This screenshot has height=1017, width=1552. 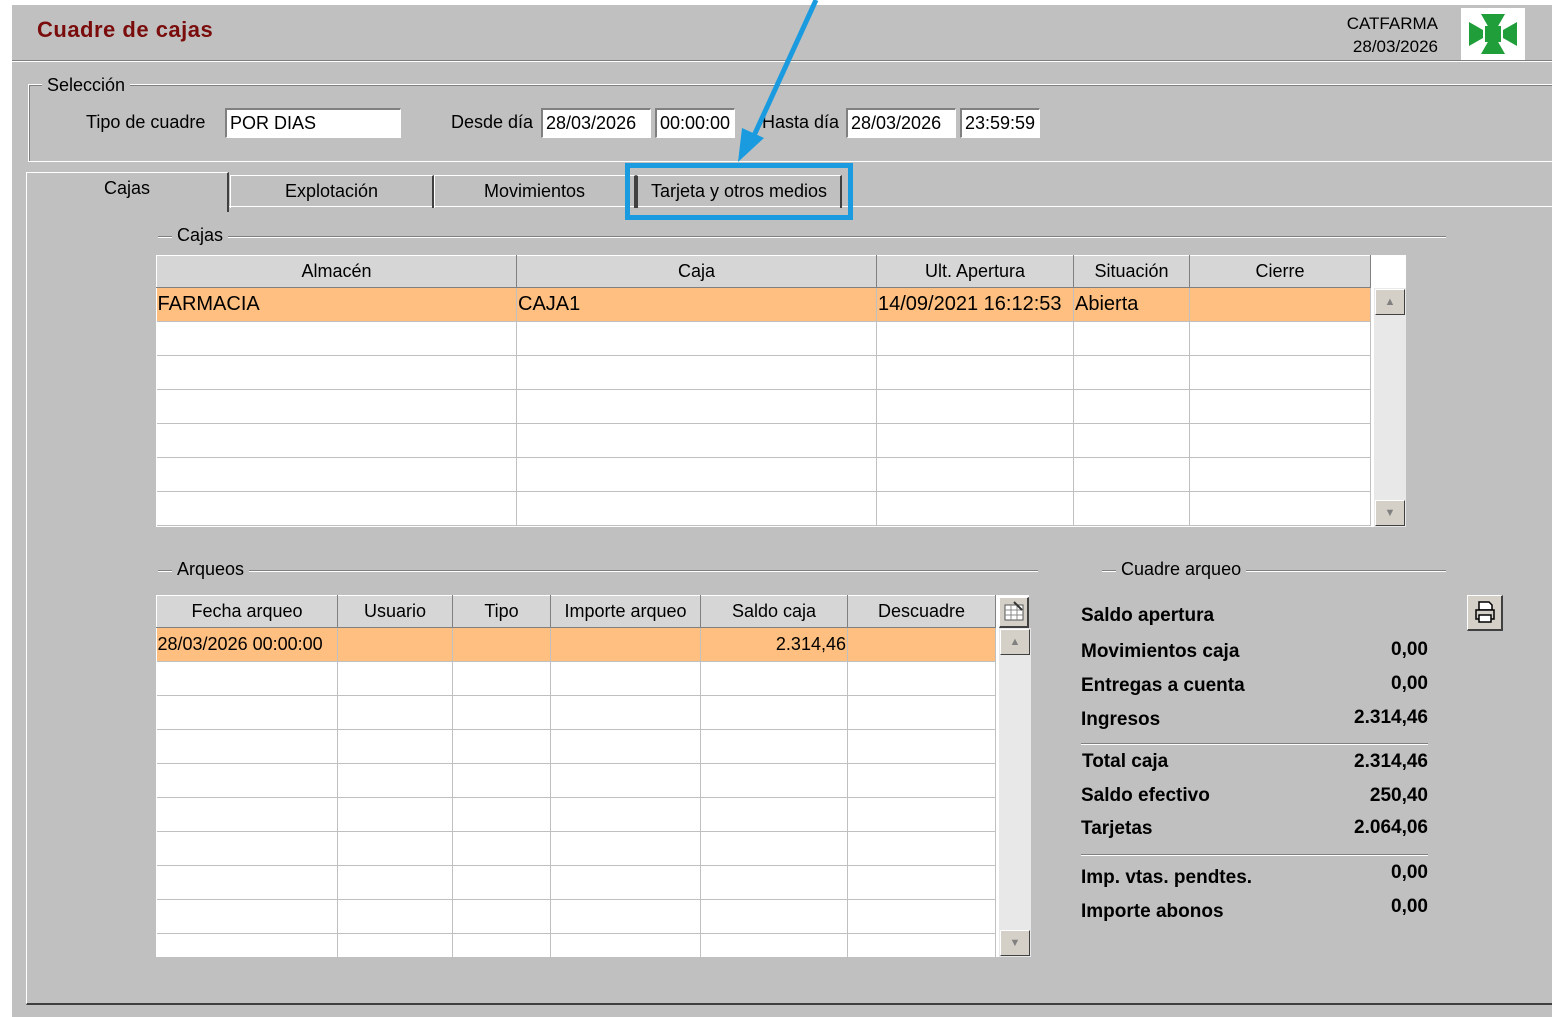 What do you see at coordinates (313, 123) in the screenshot?
I see `tipo-cuadre-input: POR DIAS` at bounding box center [313, 123].